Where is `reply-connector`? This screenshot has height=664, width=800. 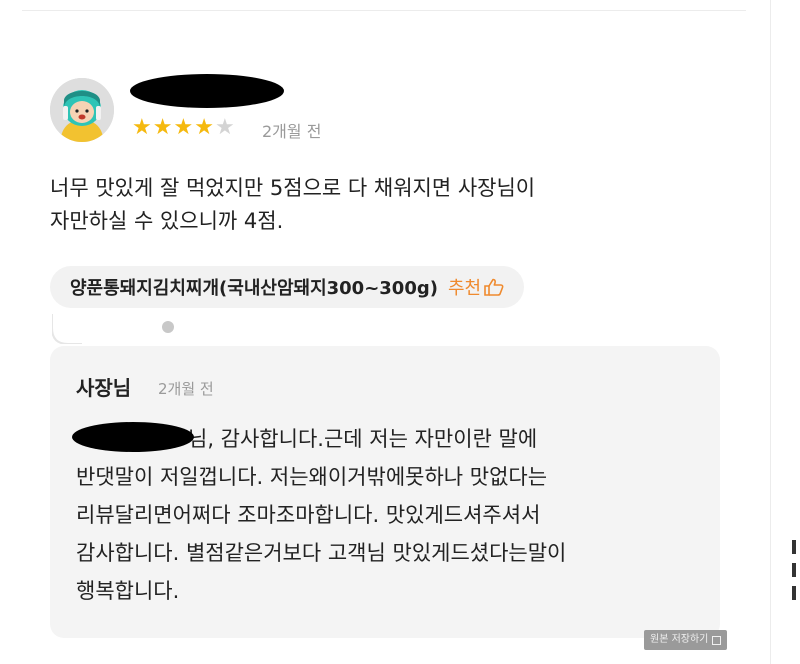
reply-connector is located at coordinates (67, 329).